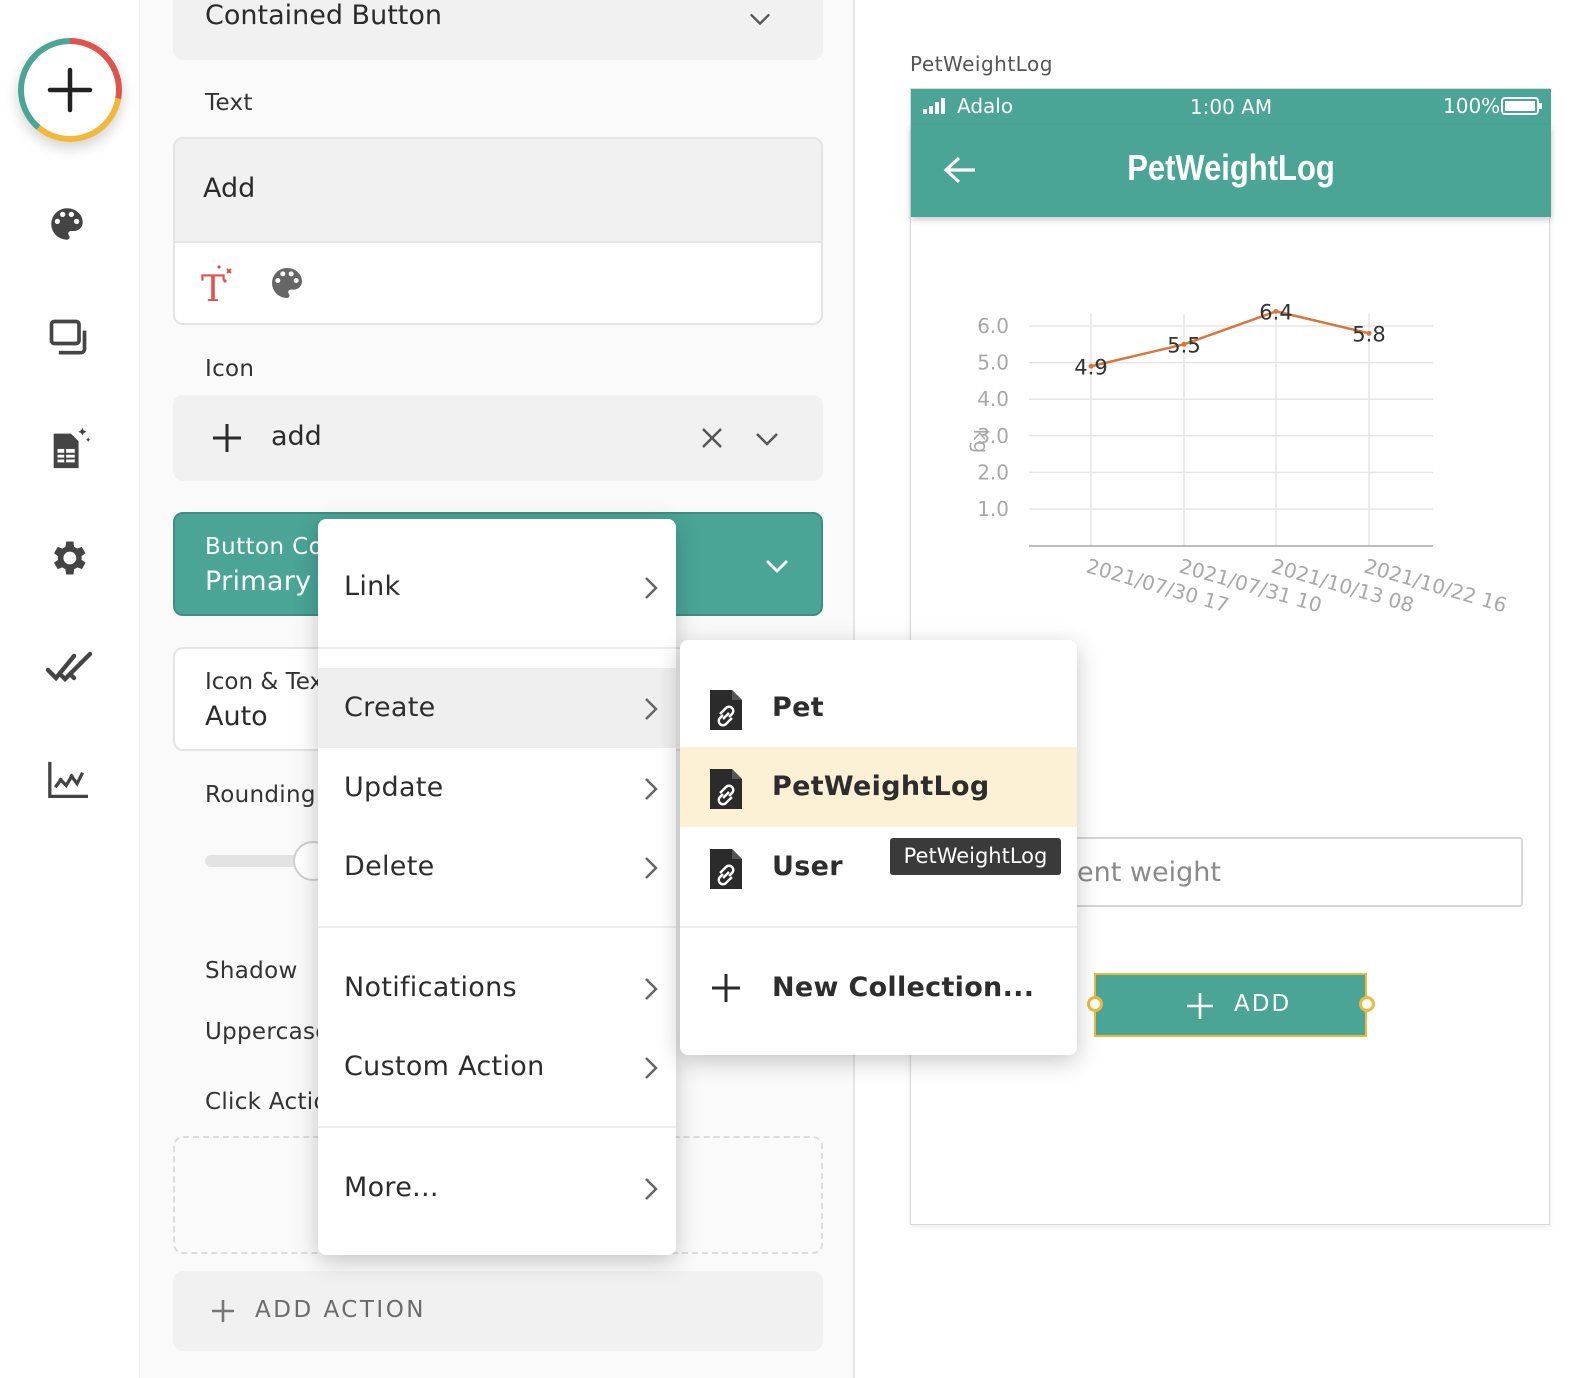  Describe the element at coordinates (213, 287) in the screenshot. I see `svg-text: T` at that location.